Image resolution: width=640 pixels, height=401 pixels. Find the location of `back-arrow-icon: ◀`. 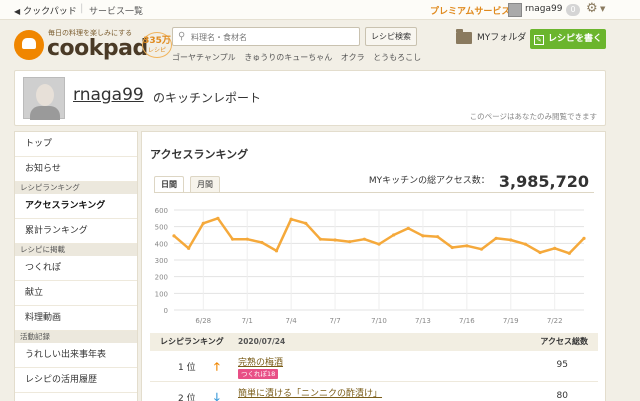

back-arrow-icon: ◀ is located at coordinates (17, 11).